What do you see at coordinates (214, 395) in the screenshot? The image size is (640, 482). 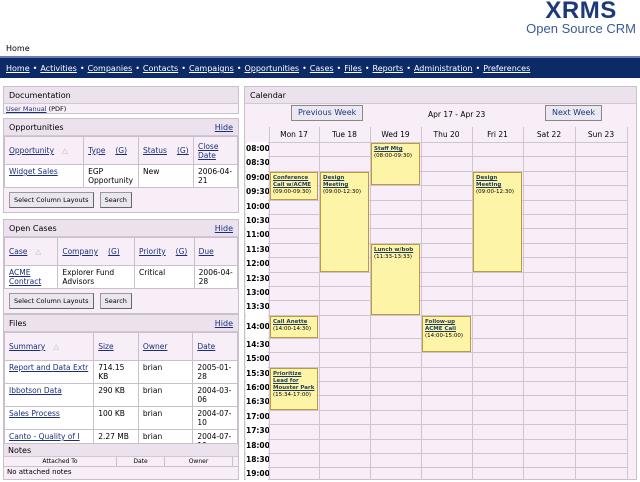 I see `cell-date: 2004-03-06` at bounding box center [214, 395].